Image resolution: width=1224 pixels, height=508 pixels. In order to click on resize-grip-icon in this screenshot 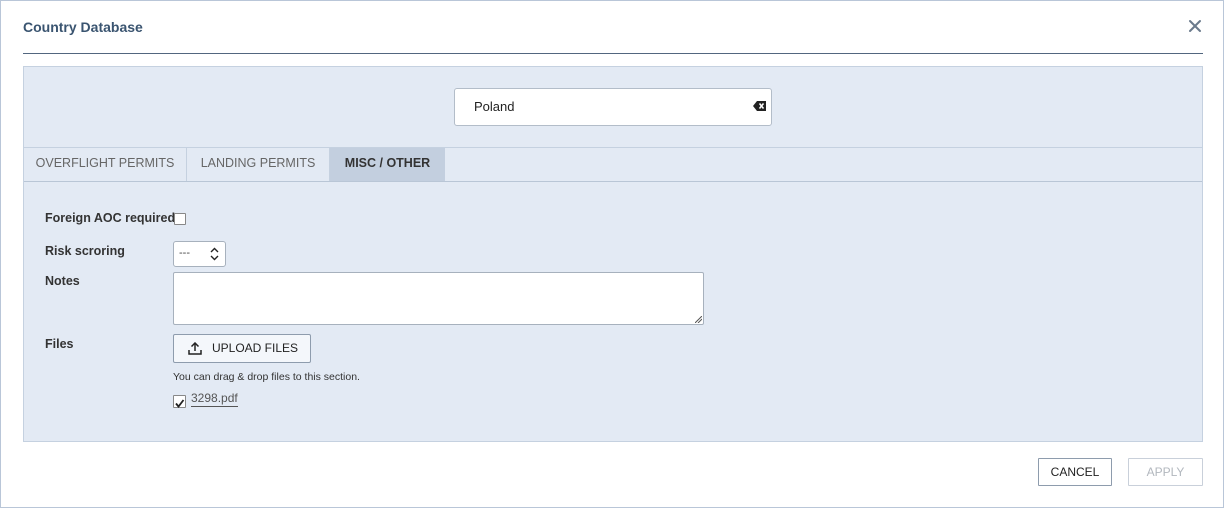, I will do `click(698, 319)`.